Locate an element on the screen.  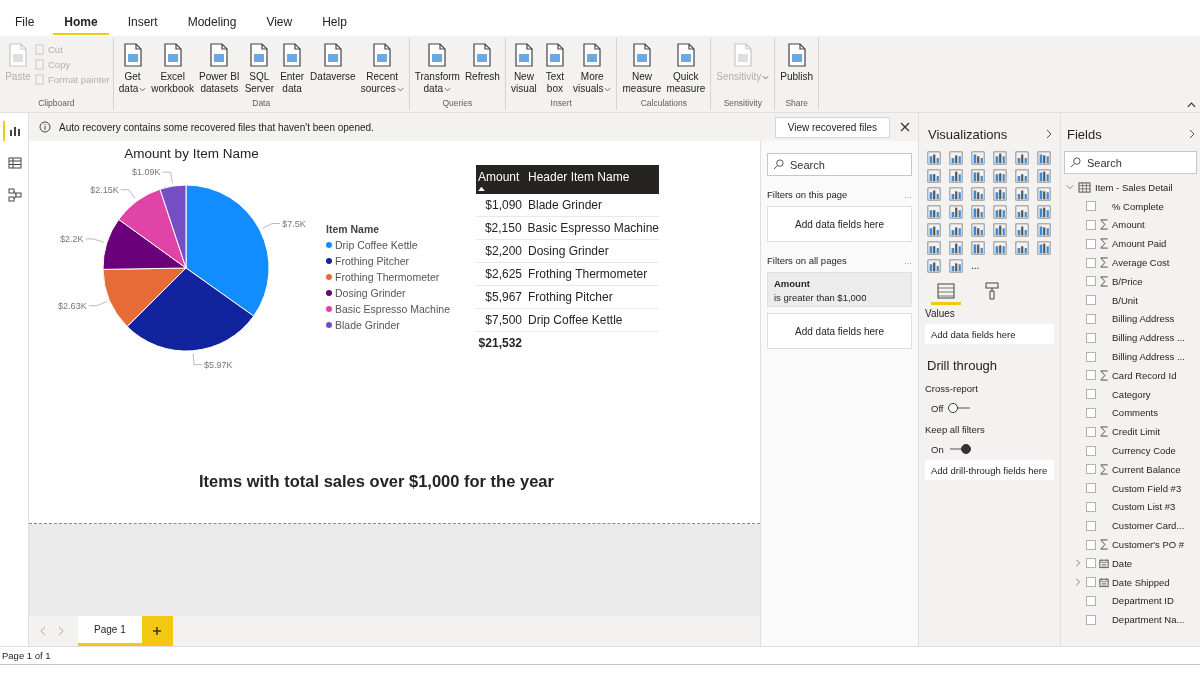
field-name: Amount is located at coordinates (1128, 225).